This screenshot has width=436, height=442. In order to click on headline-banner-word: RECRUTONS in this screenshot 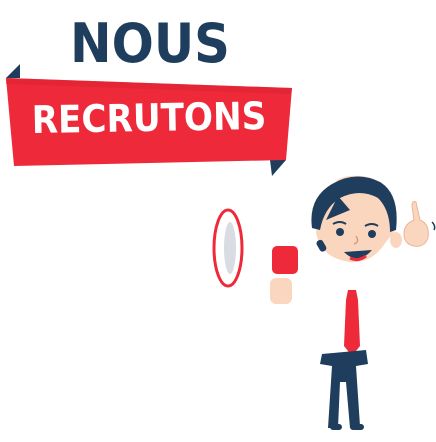, I will do `click(149, 118)`.